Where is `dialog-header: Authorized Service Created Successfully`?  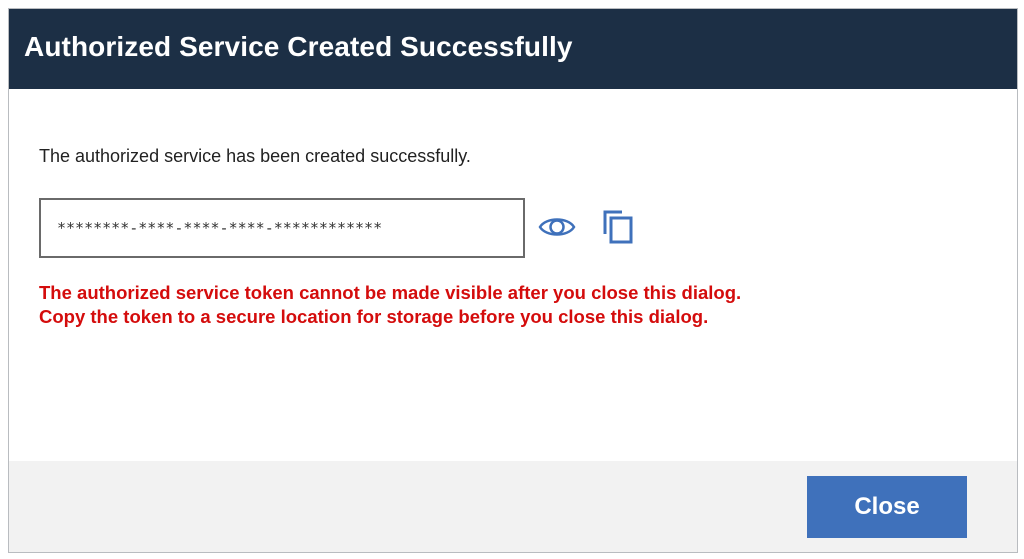 dialog-header: Authorized Service Created Successfully is located at coordinates (513, 49).